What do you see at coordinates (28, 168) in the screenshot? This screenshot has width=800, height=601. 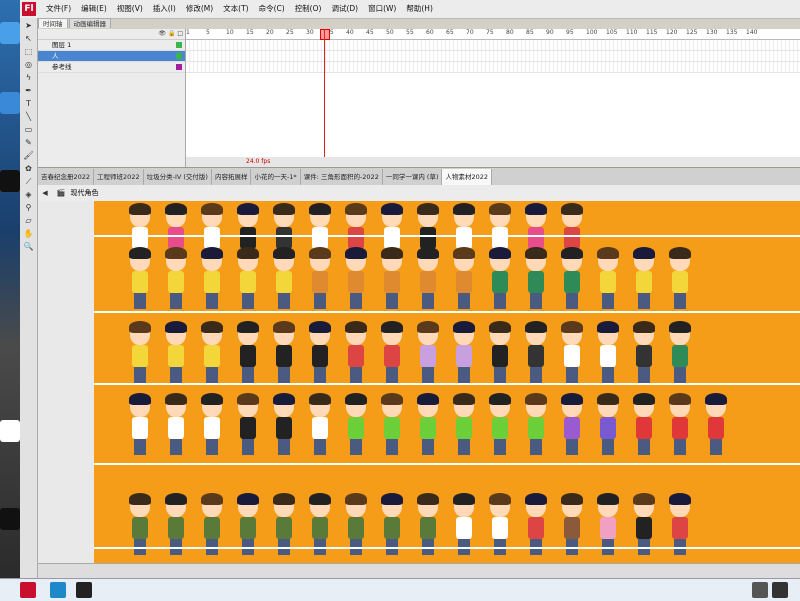 I see `deco-tool-icon: ✿` at bounding box center [28, 168].